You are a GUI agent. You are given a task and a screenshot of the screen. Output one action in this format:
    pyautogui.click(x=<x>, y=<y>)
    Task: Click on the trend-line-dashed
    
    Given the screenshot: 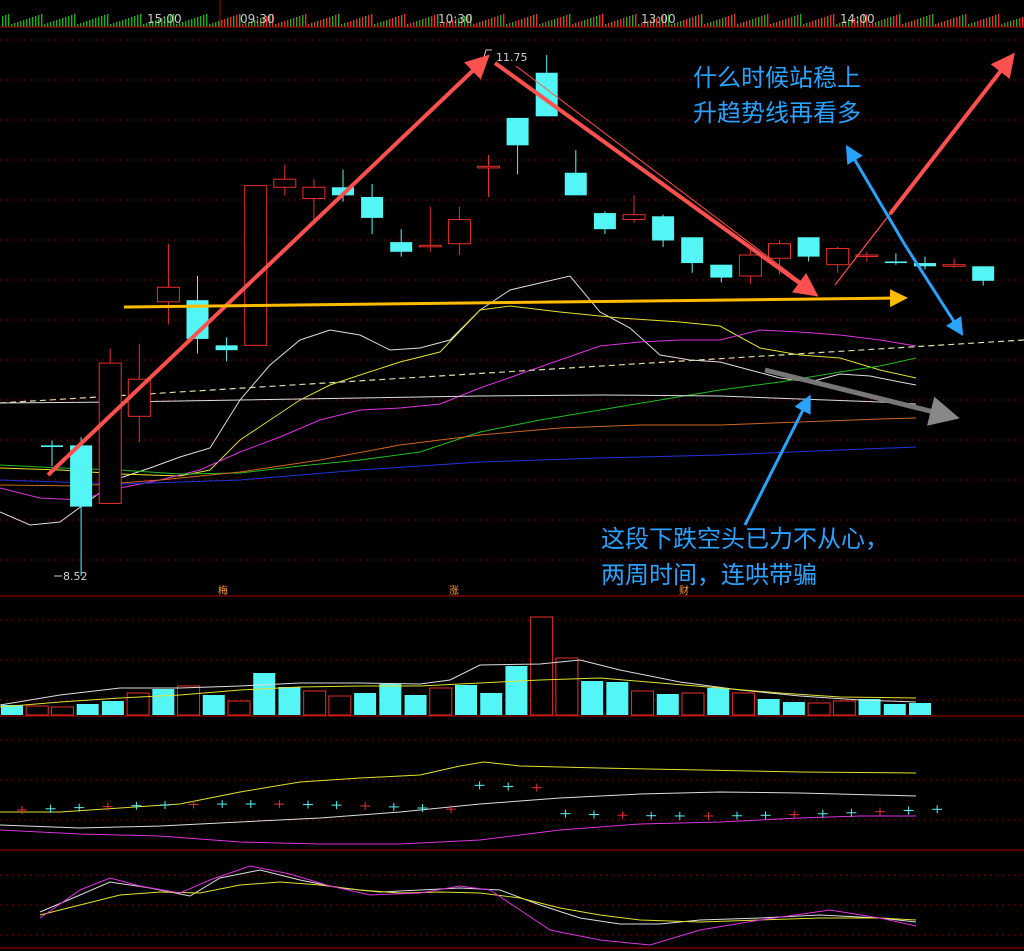 What is the action you would take?
    pyautogui.click(x=512, y=371)
    